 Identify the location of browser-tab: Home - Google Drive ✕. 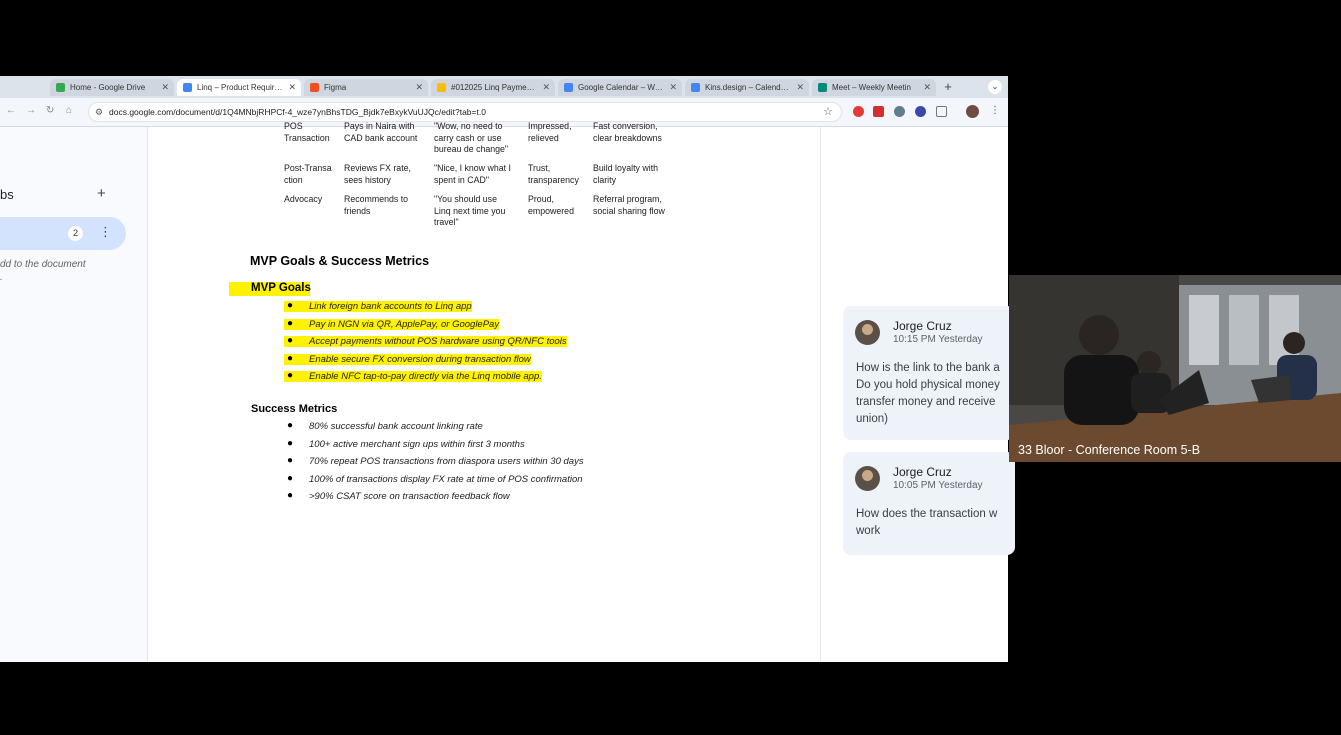
(112, 87).